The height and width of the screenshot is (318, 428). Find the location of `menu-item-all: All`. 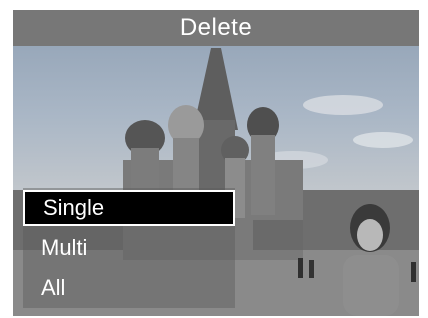

menu-item-all: All is located at coordinates (129, 288).